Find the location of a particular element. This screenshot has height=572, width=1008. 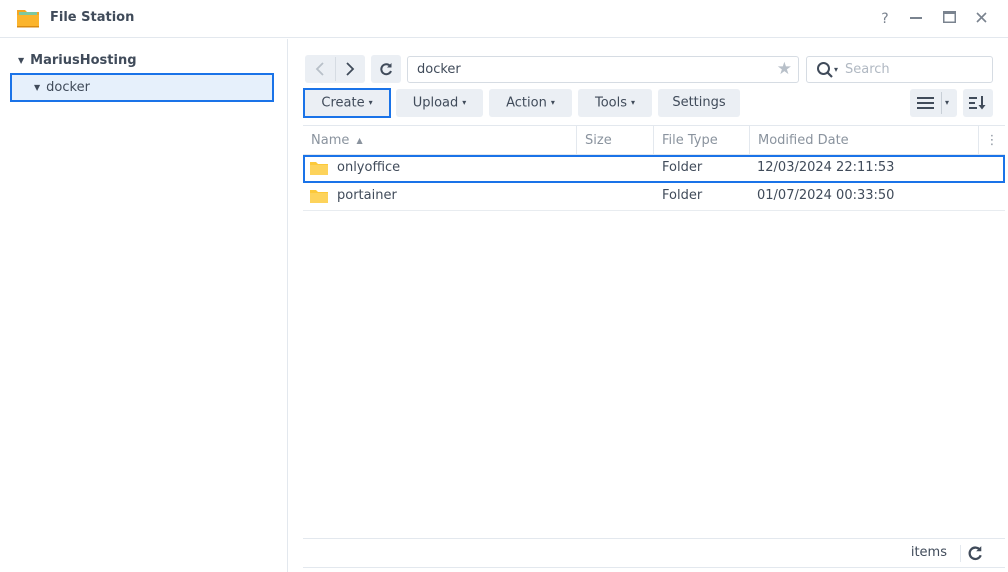

status-bar: items is located at coordinates (654, 553).